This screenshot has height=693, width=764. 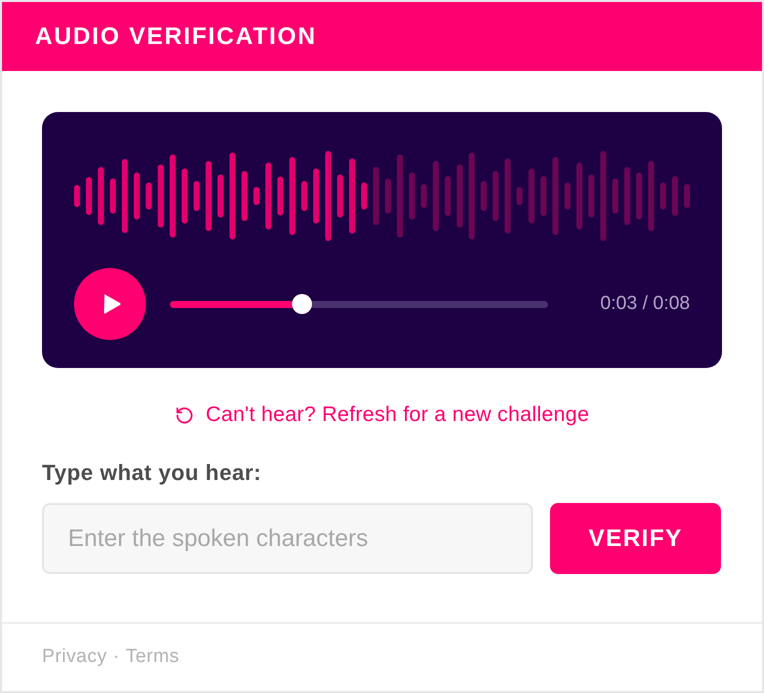 I want to click on refresh-link: Can't hear? Refresh for a new challenge, so click(x=382, y=415).